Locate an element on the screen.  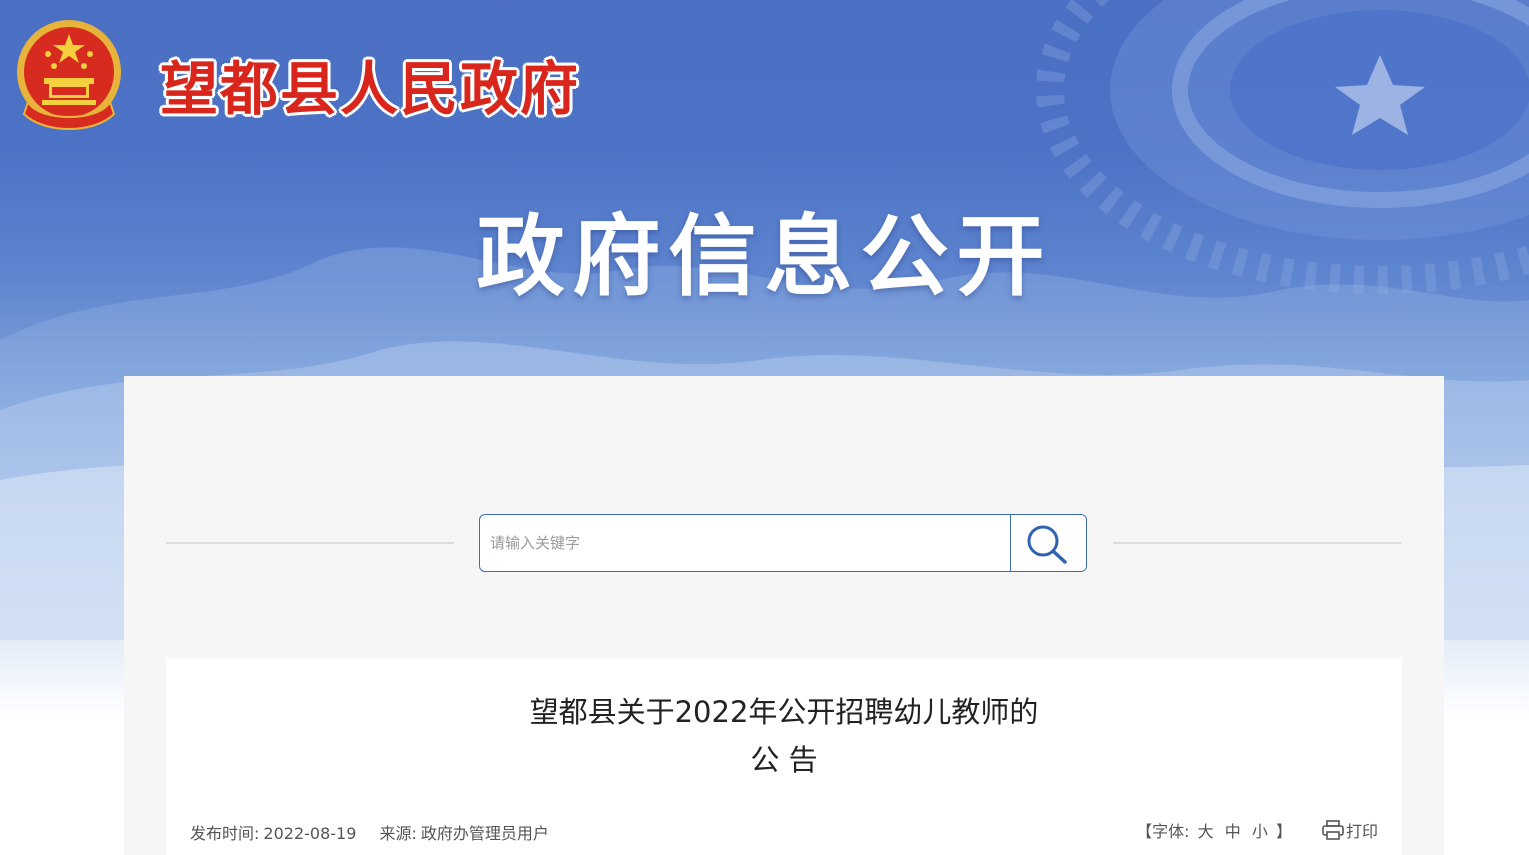
search-box is located at coordinates (783, 543).